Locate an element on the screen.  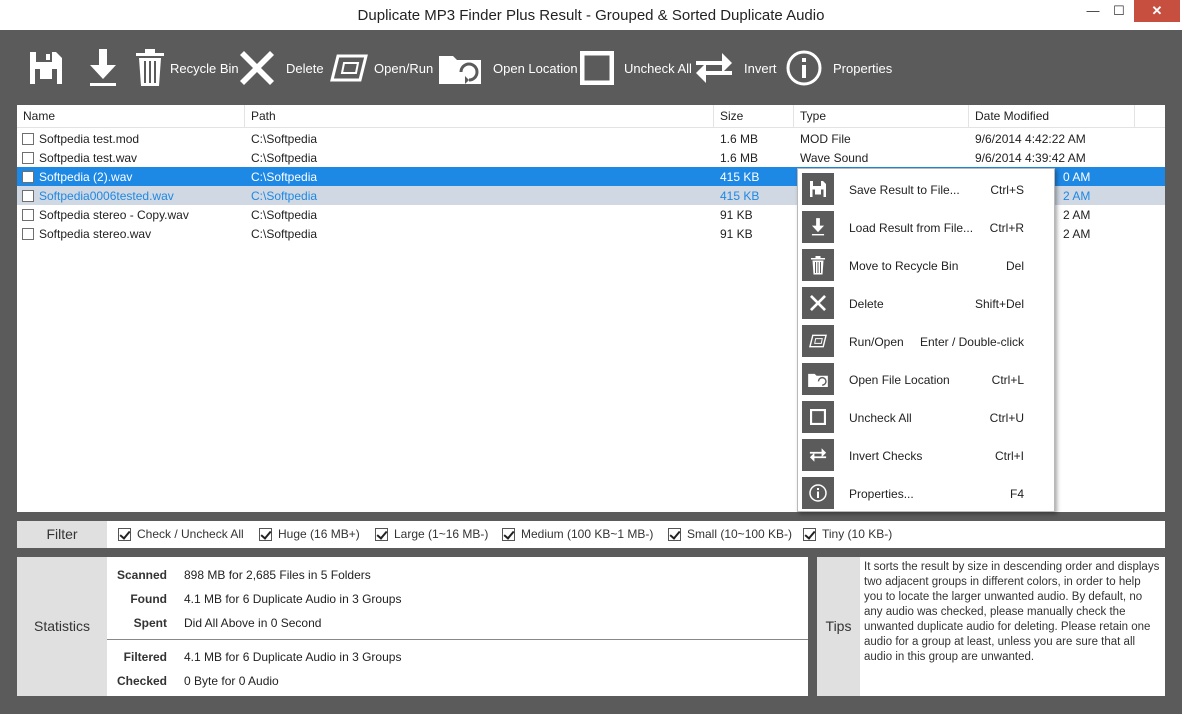
uncheck-all-label: Uncheck All is located at coordinates (658, 68).